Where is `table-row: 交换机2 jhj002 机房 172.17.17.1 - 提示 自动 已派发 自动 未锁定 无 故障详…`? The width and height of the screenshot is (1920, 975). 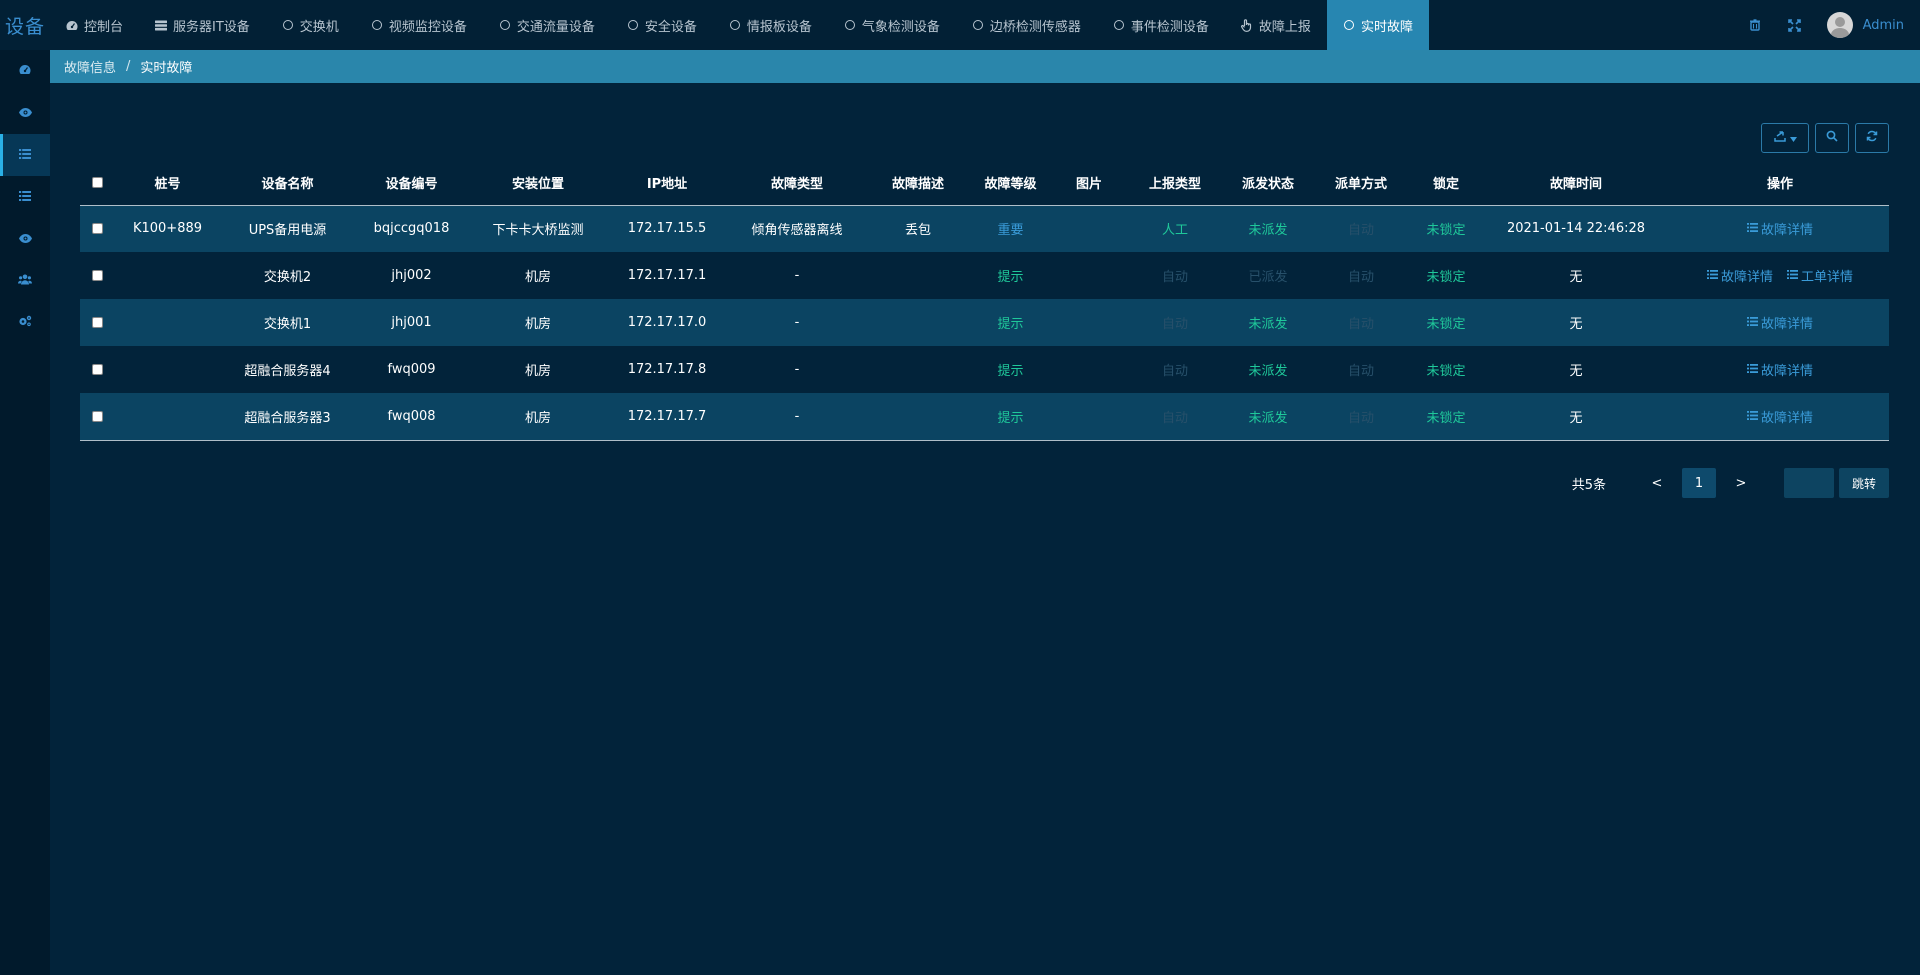 table-row: 交换机2 jhj002 机房 172.17.17.1 - 提示 自动 已派发 自动 未锁定 无 故障详… is located at coordinates (984, 275).